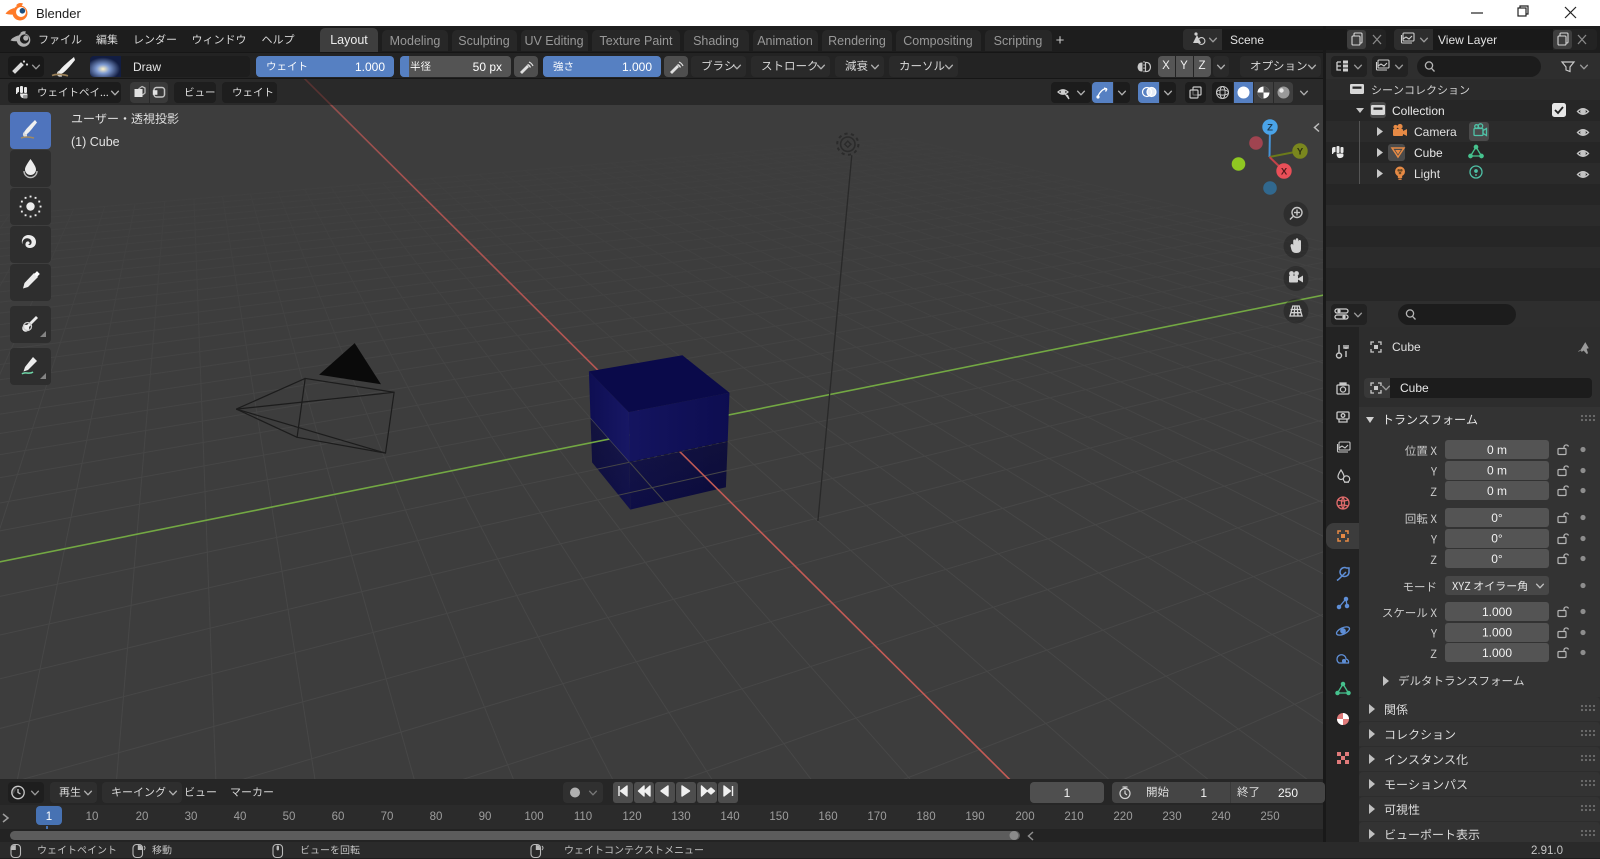  Describe the element at coordinates (1270, 128) in the screenshot. I see `svg-text: Z` at that location.